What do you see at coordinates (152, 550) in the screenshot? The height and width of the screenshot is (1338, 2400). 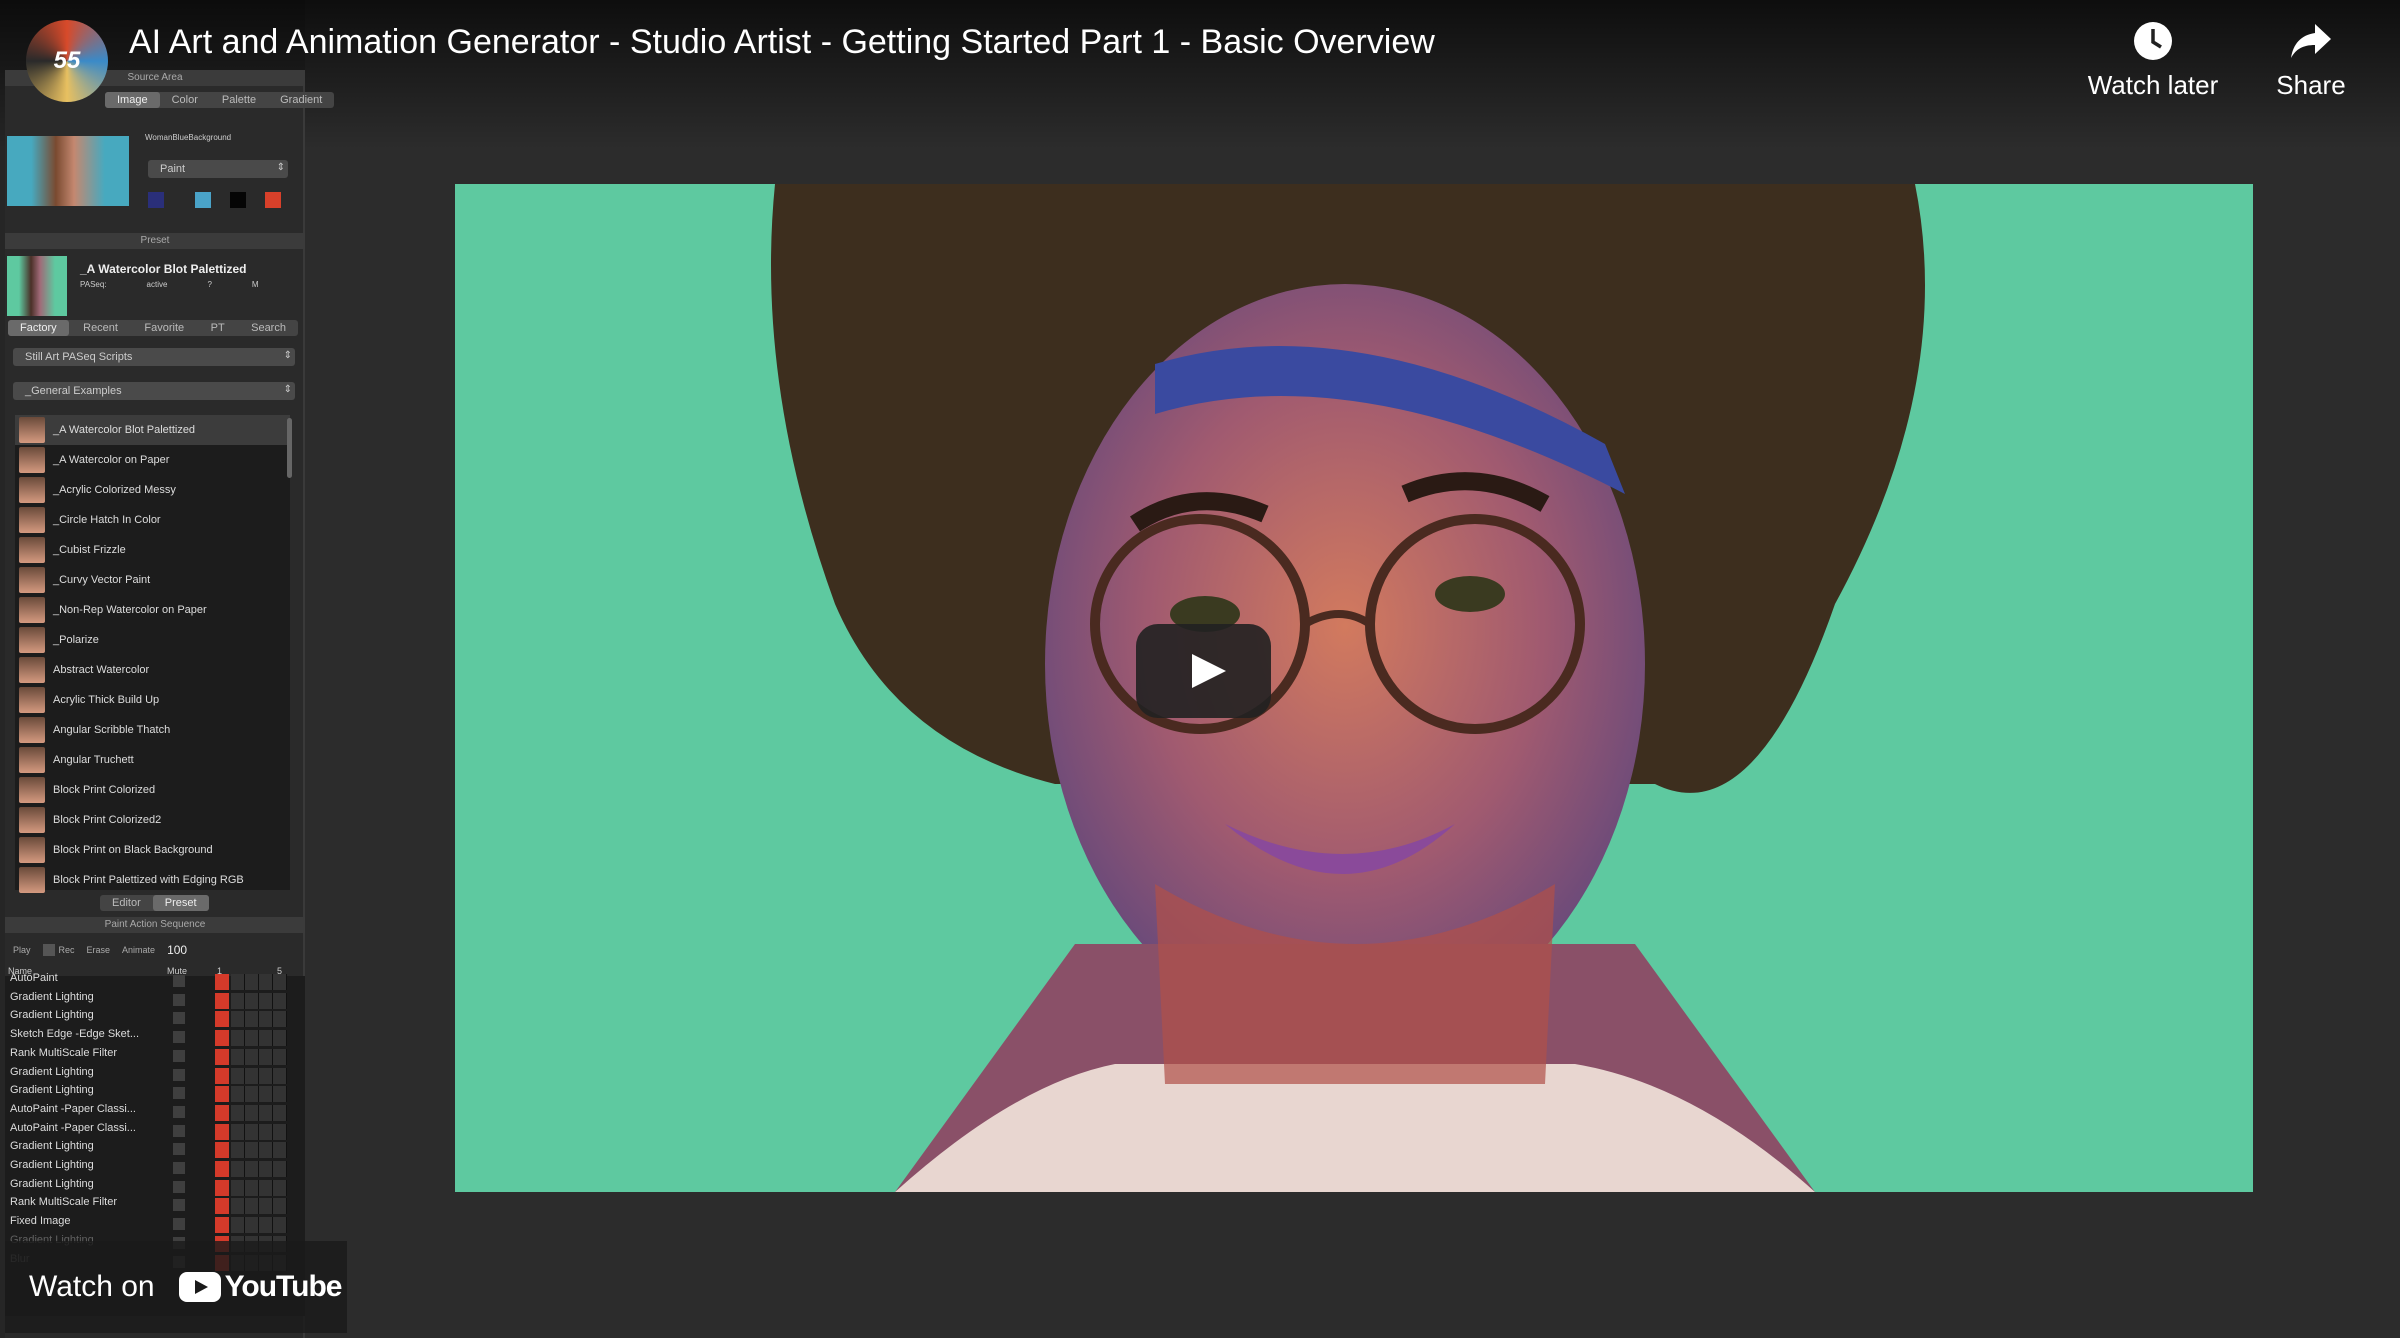 I see `preset-list-item: _Cubist Frizzle` at bounding box center [152, 550].